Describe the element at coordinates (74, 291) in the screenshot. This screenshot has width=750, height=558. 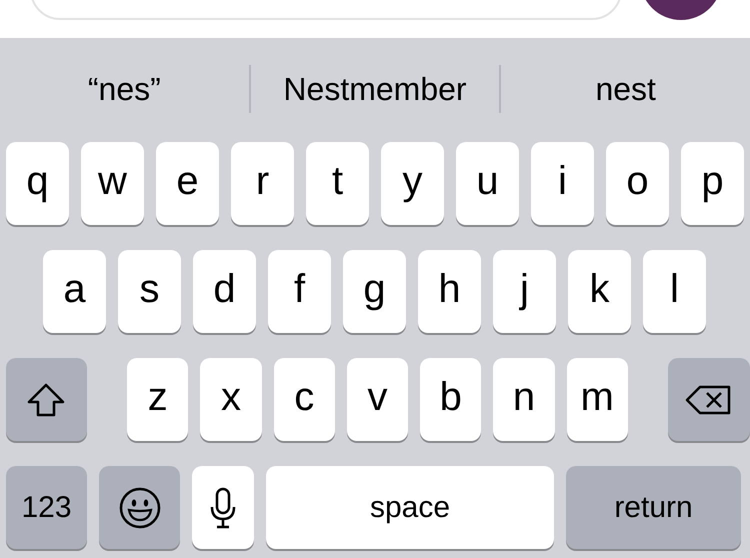
I see `letter-key: a` at that location.